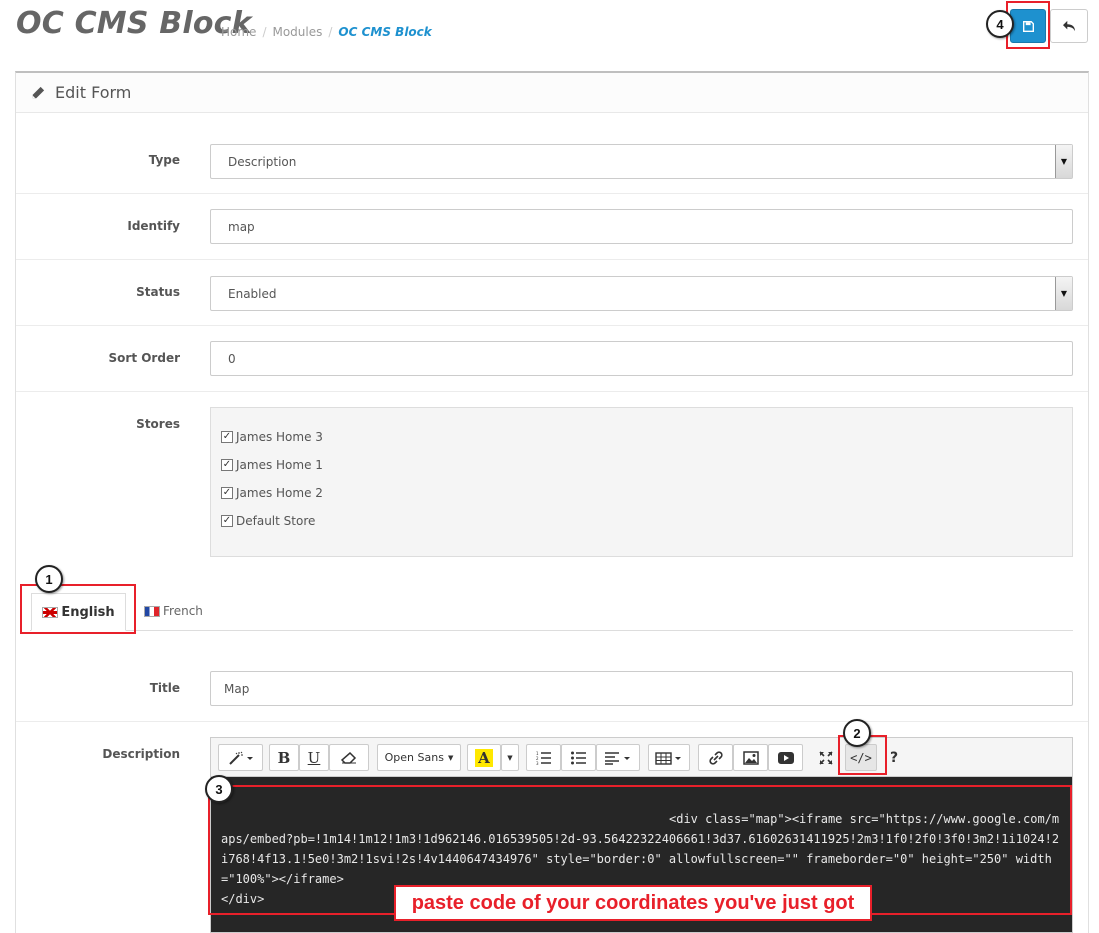 This screenshot has width=1099, height=933. I want to click on store-name: Default Store, so click(276, 521).